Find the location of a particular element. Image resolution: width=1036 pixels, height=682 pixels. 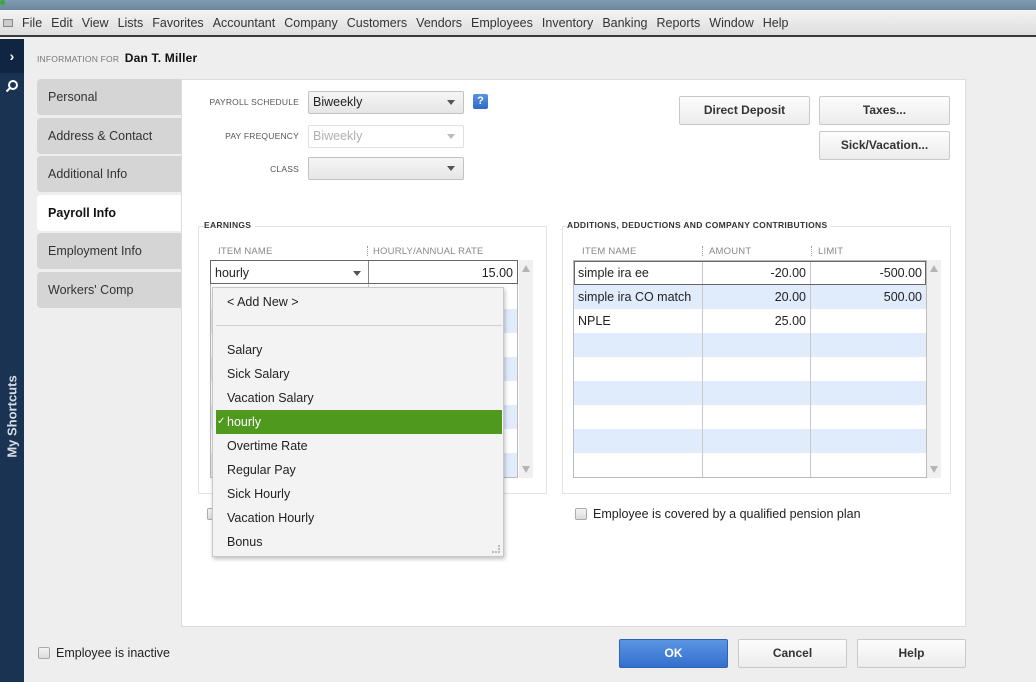

earnings-item-value: hourly is located at coordinates (286, 273).